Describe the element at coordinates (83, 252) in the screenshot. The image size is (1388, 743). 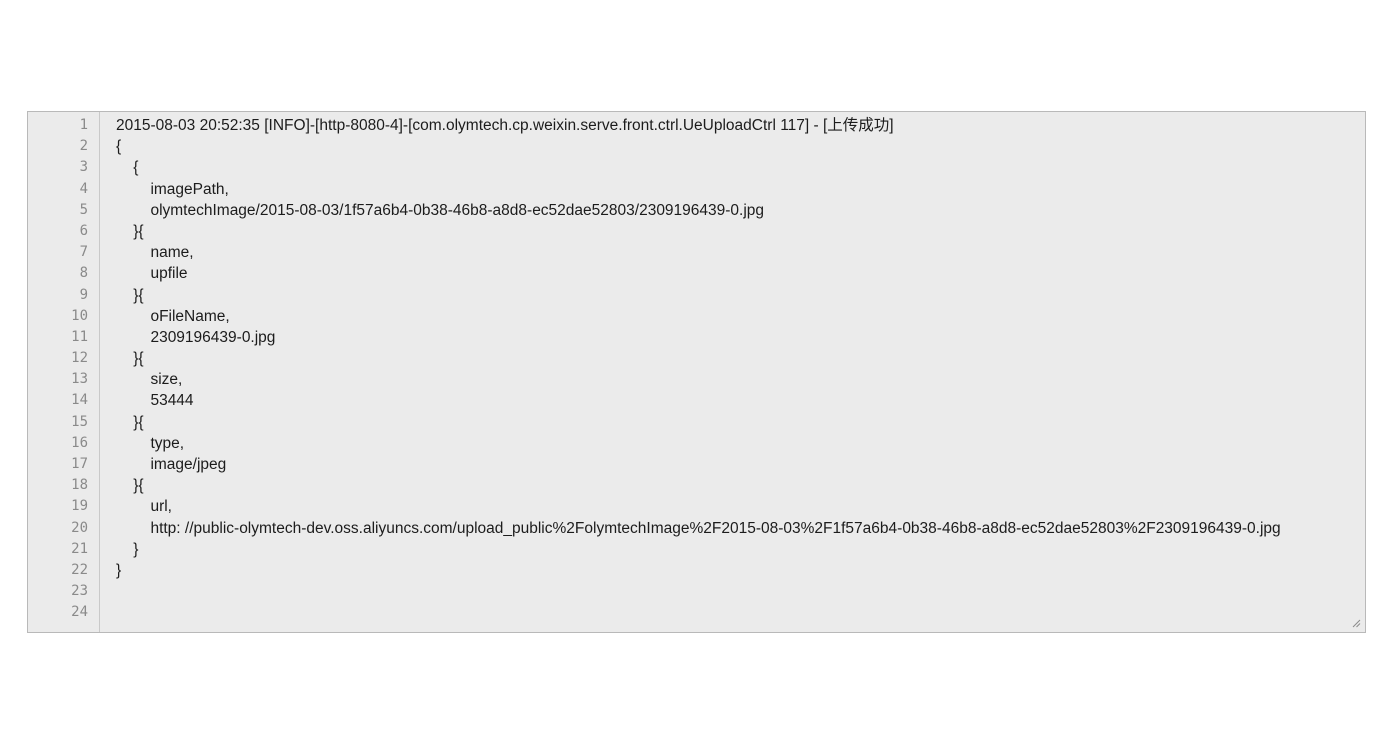
I see `line-number: 7` at that location.